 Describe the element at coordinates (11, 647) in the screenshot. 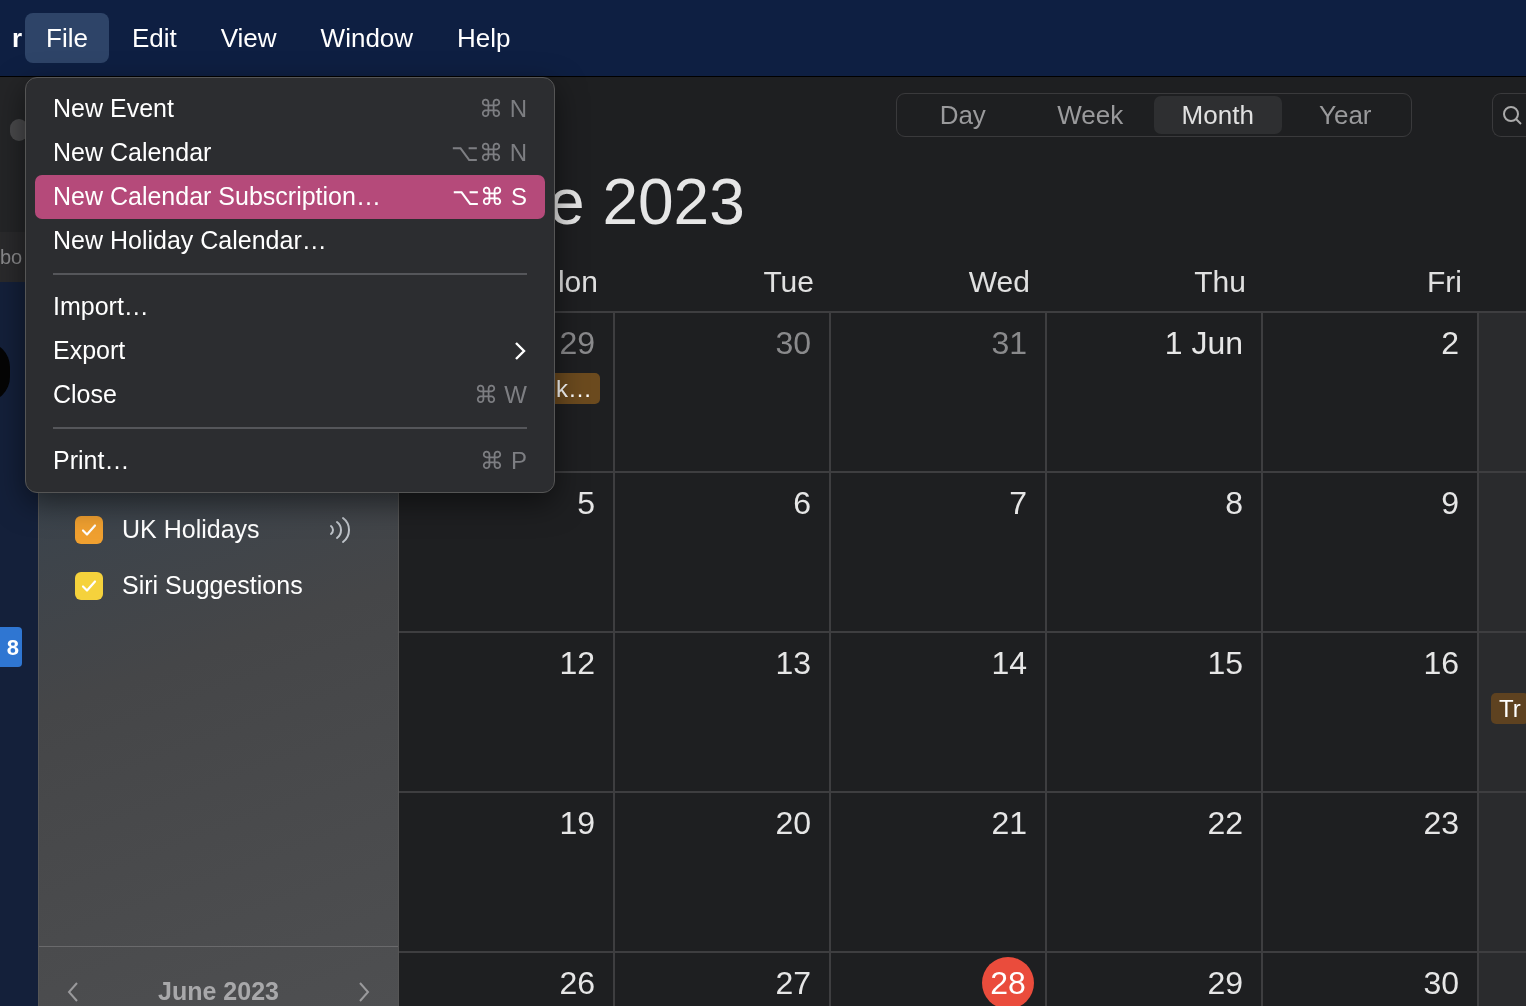

I see `count-badge: 8` at that location.